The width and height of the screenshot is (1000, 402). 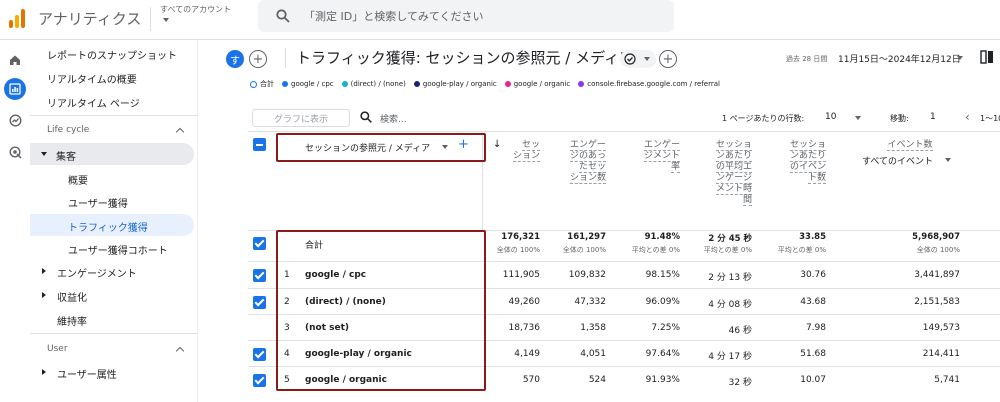 I want to click on analytics-logo-icon, so click(x=17, y=18).